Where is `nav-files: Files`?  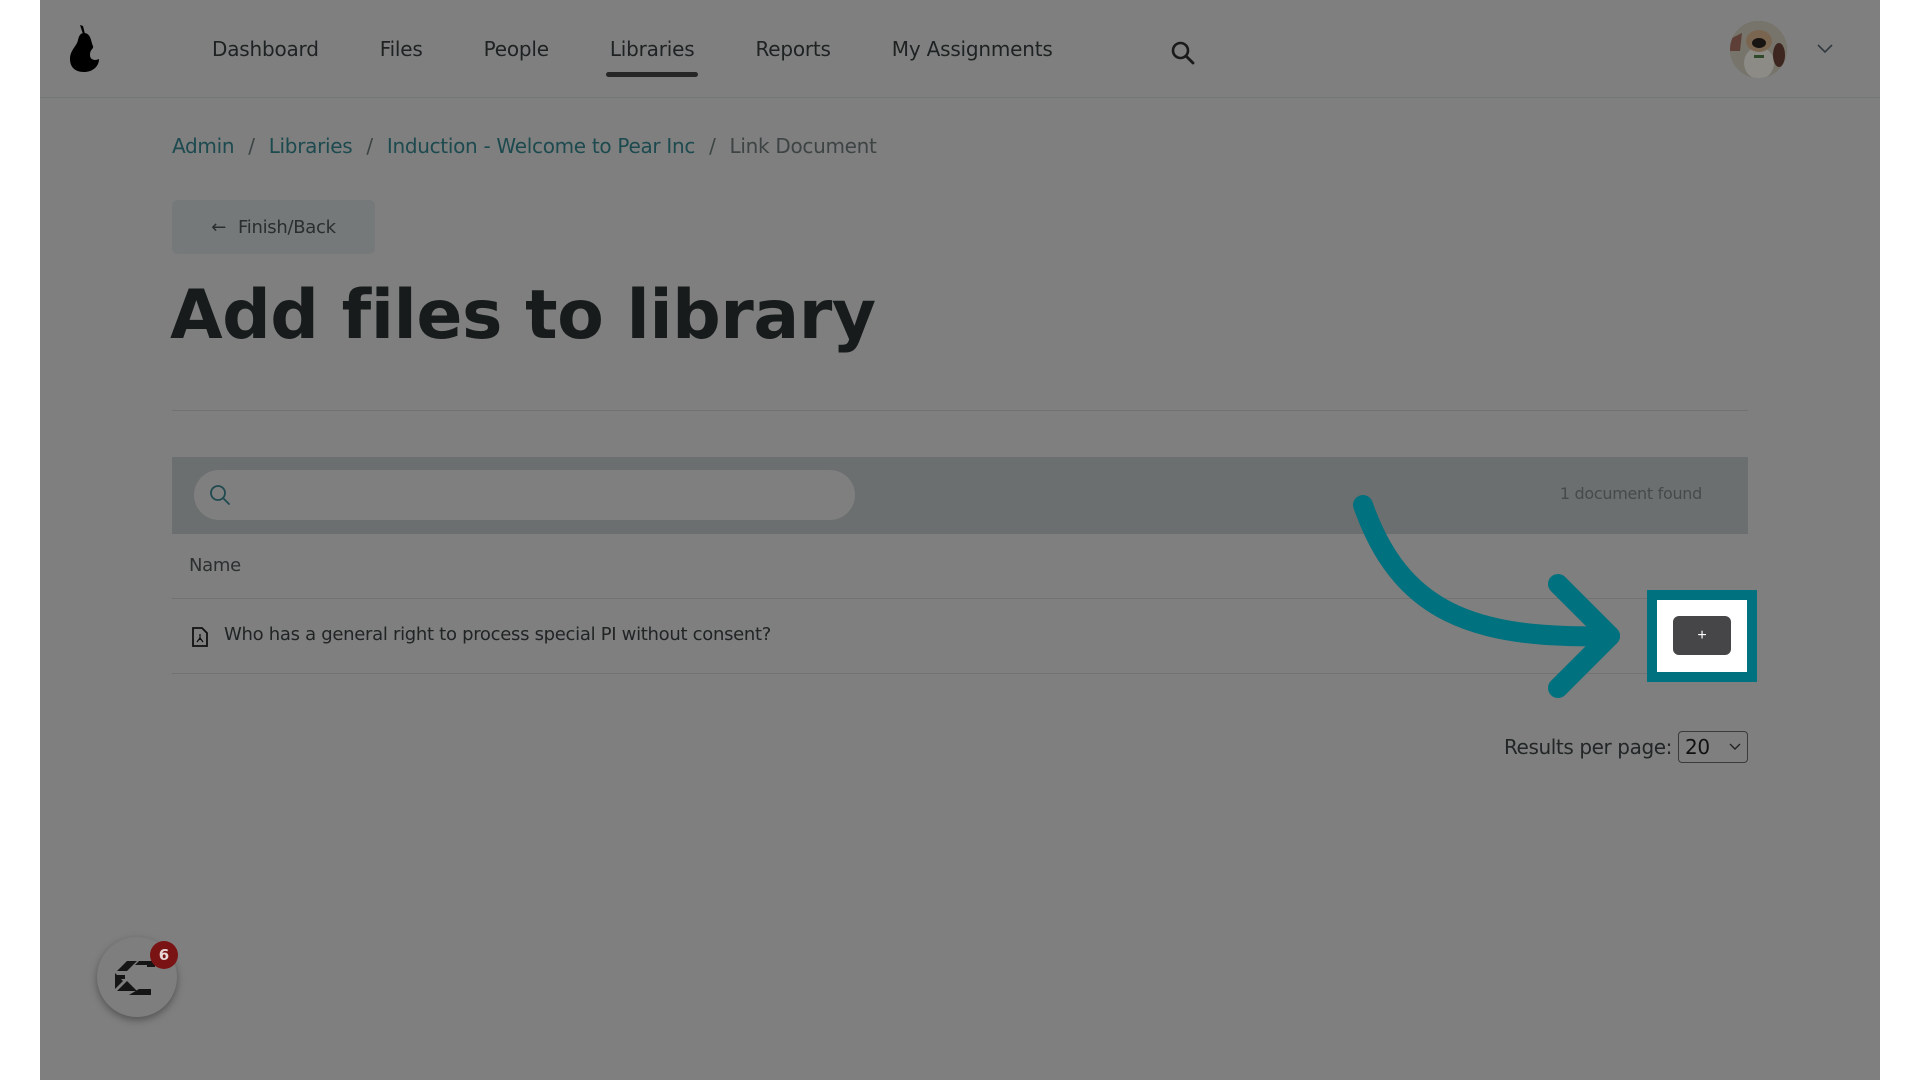
nav-files: Files is located at coordinates (401, 48).